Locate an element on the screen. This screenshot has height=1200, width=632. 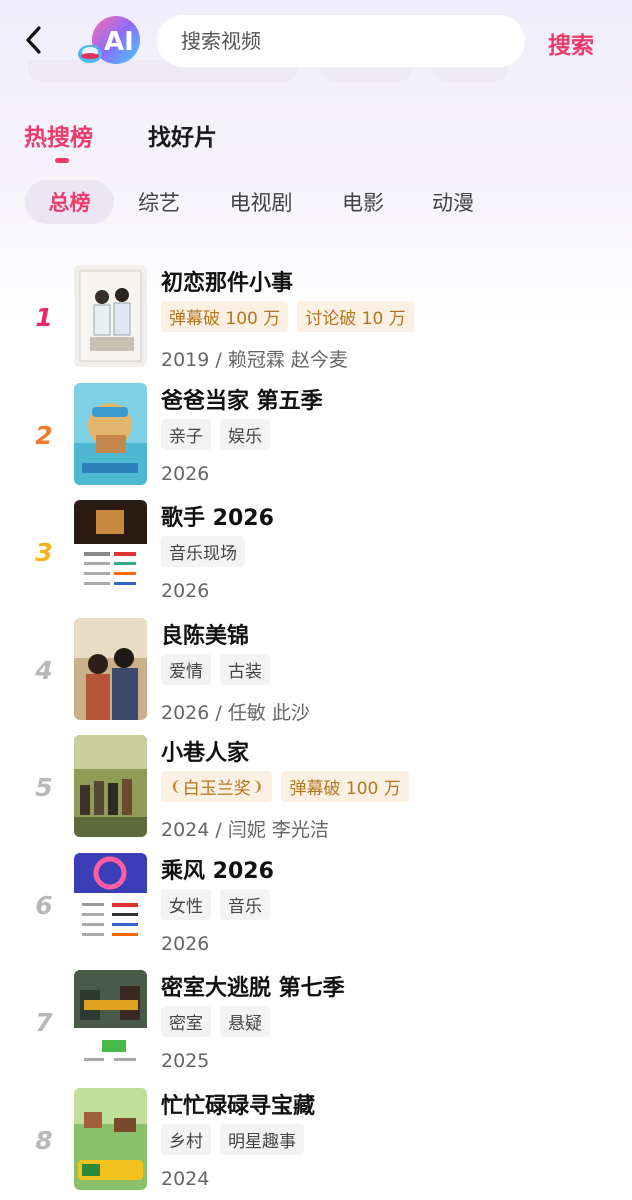
search-input is located at coordinates (353, 41).